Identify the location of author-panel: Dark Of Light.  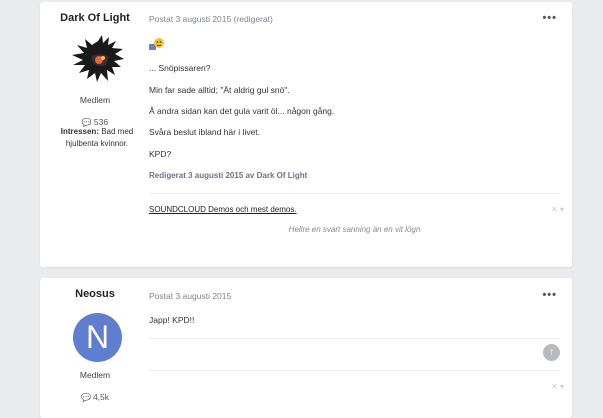
(95, 13).